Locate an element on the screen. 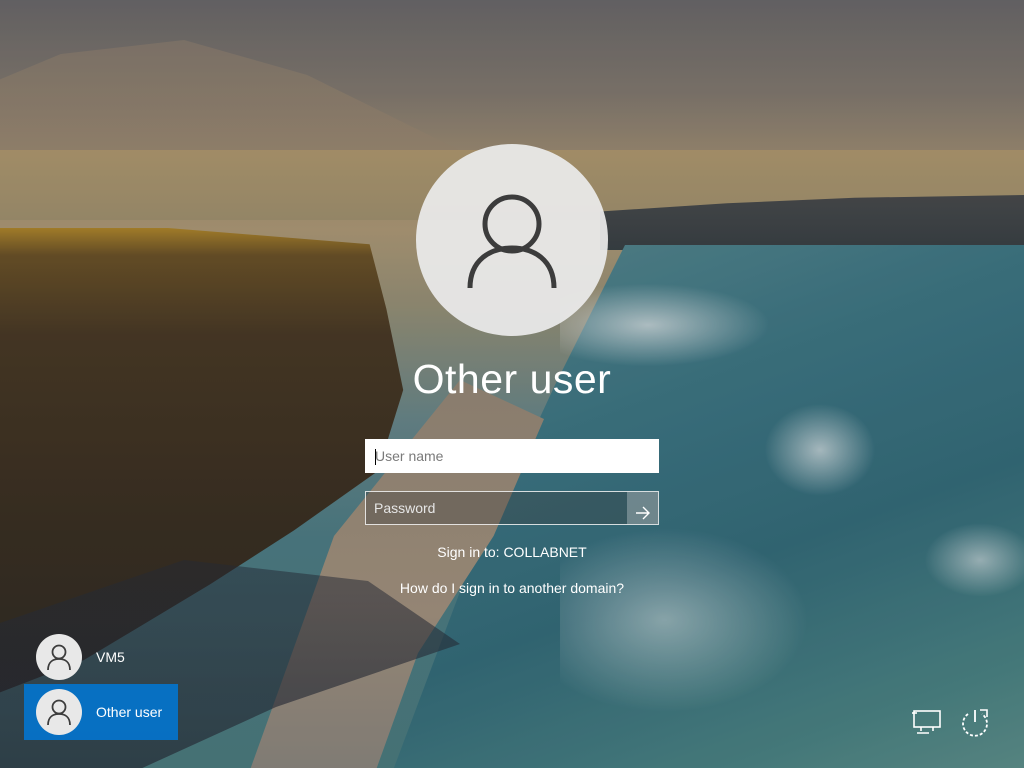 This screenshot has width=1024, height=768. password-field-container is located at coordinates (512, 508).